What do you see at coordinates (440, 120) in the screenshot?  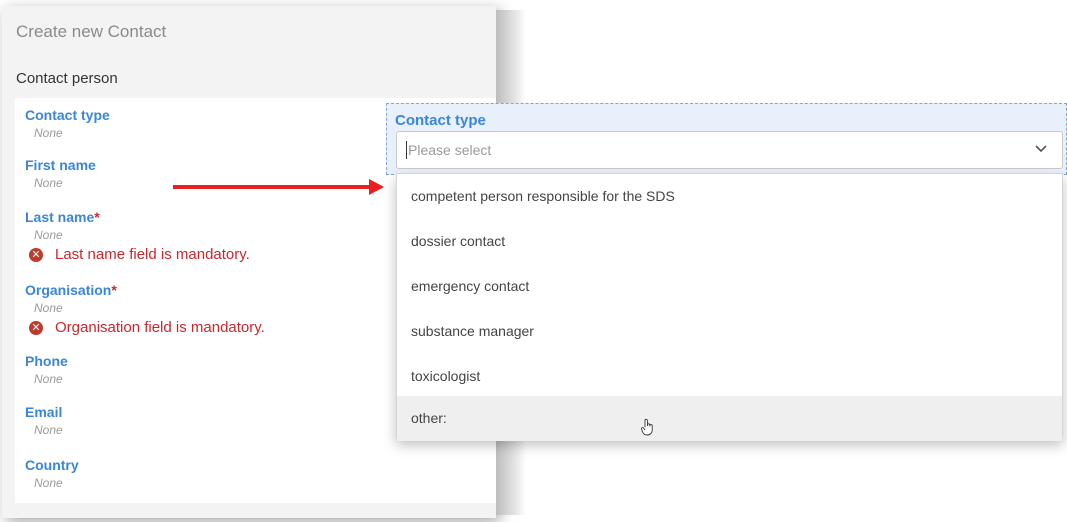 I see `popup-label: Contact type` at bounding box center [440, 120].